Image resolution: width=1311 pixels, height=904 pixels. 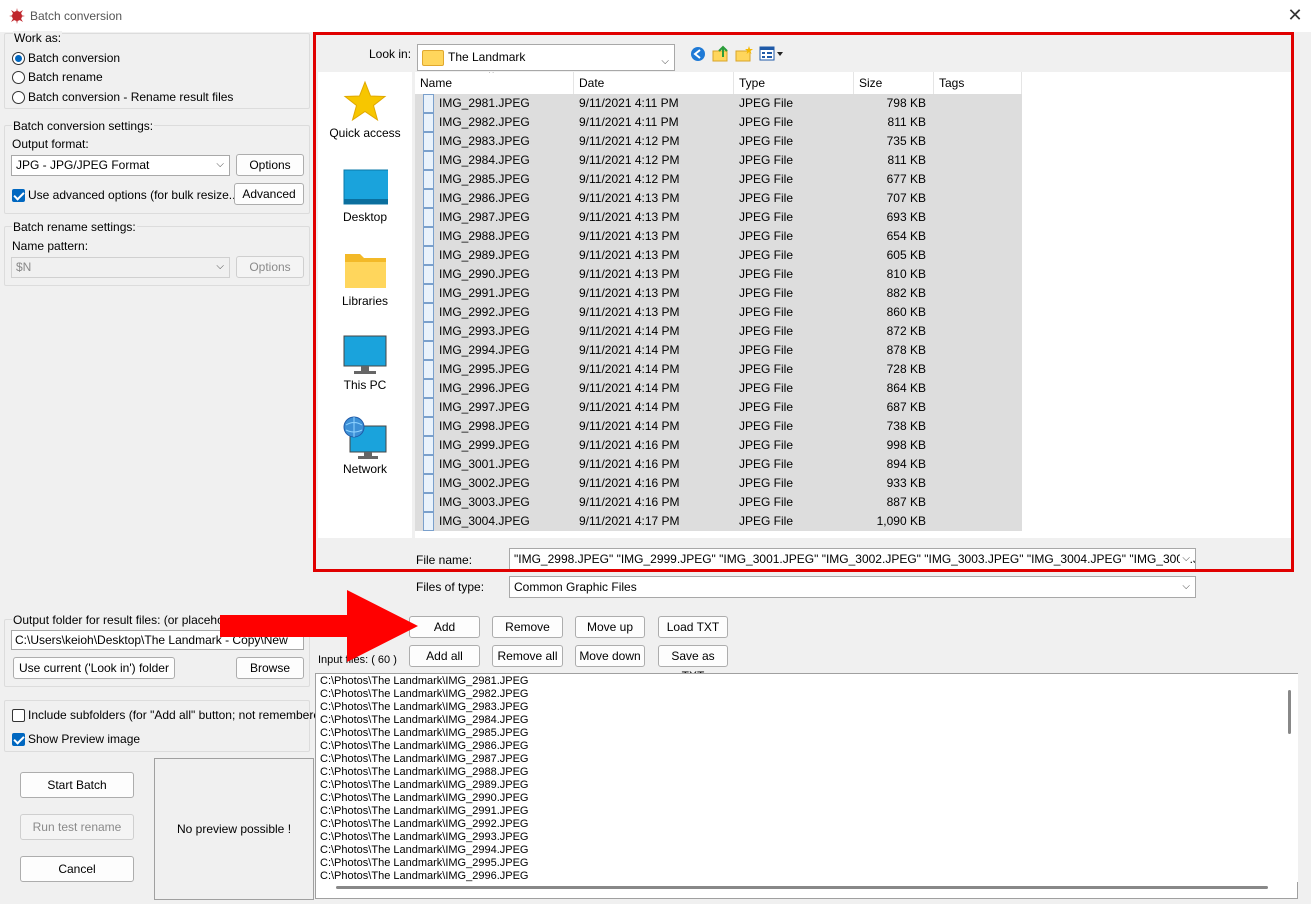 I want to click on radio-batch-rename, so click(x=18, y=77).